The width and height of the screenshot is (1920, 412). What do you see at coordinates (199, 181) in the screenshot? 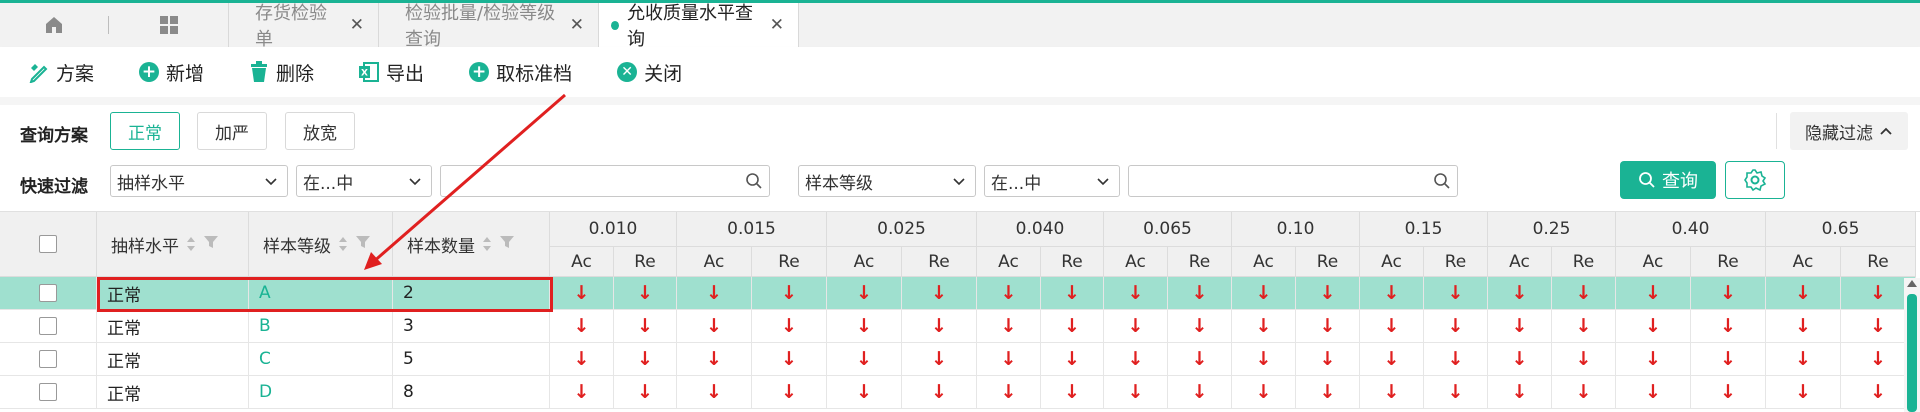
I see `field-select-1: 抽样水平` at bounding box center [199, 181].